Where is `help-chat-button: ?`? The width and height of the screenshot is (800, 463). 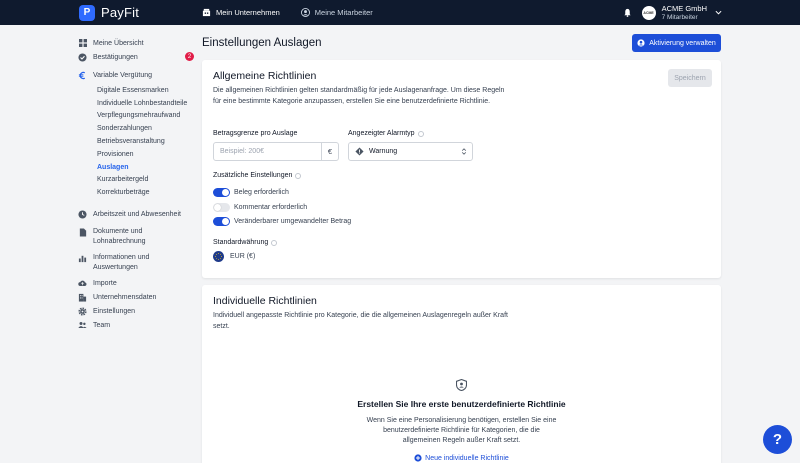 help-chat-button: ? is located at coordinates (777, 439).